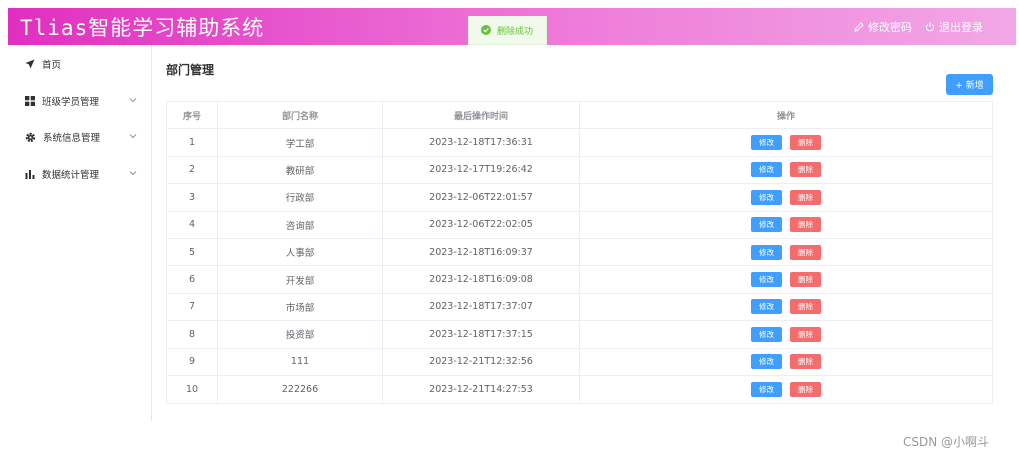 The height and width of the screenshot is (457, 1019). Describe the element at coordinates (30, 64) in the screenshot. I see `paper-plane-icon` at that location.